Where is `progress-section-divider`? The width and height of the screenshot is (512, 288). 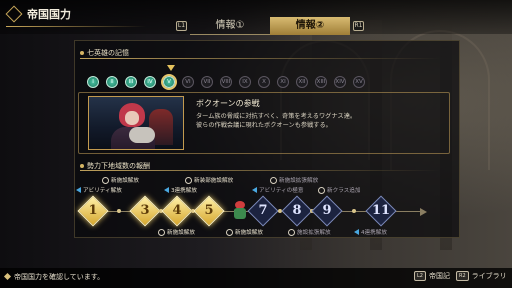
progress-section-divider is located at coordinates (260, 170).